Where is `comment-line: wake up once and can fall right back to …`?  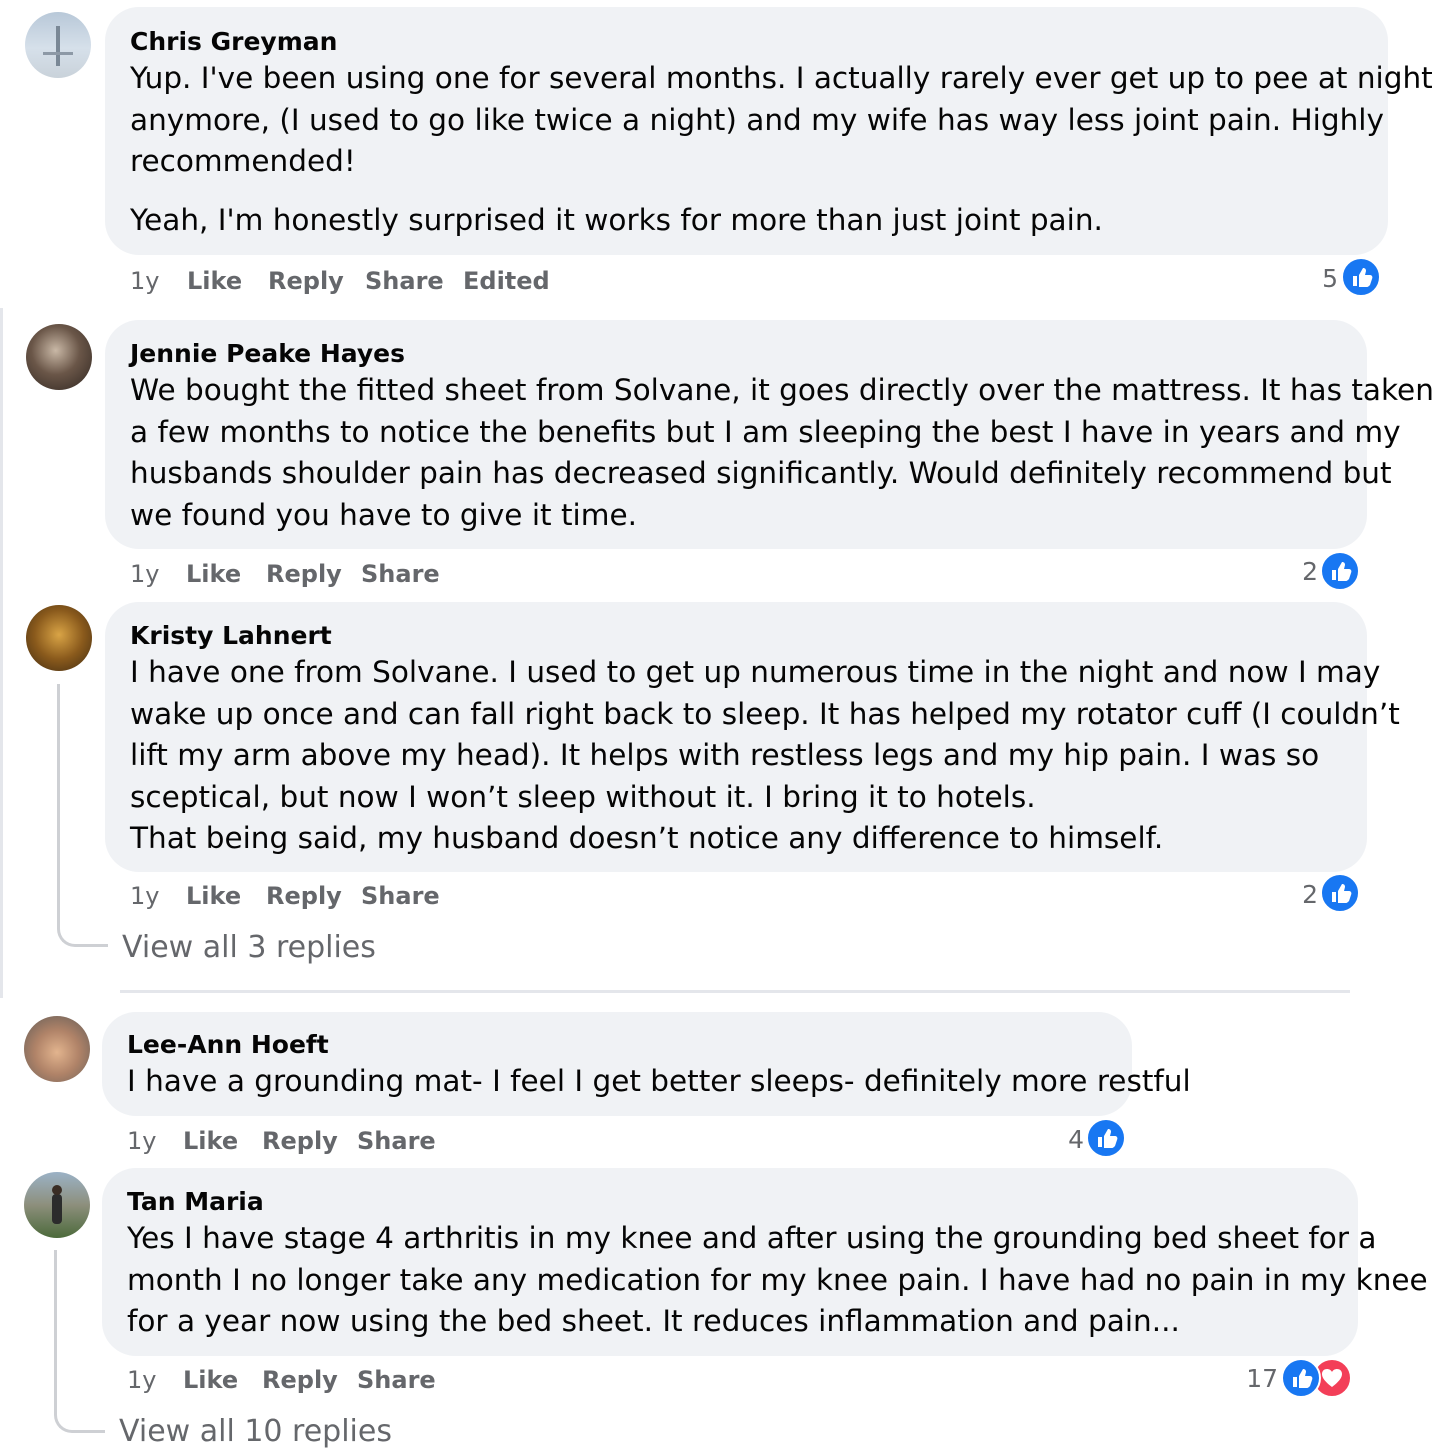 comment-line: wake up once and can fall right back to … is located at coordinates (765, 713).